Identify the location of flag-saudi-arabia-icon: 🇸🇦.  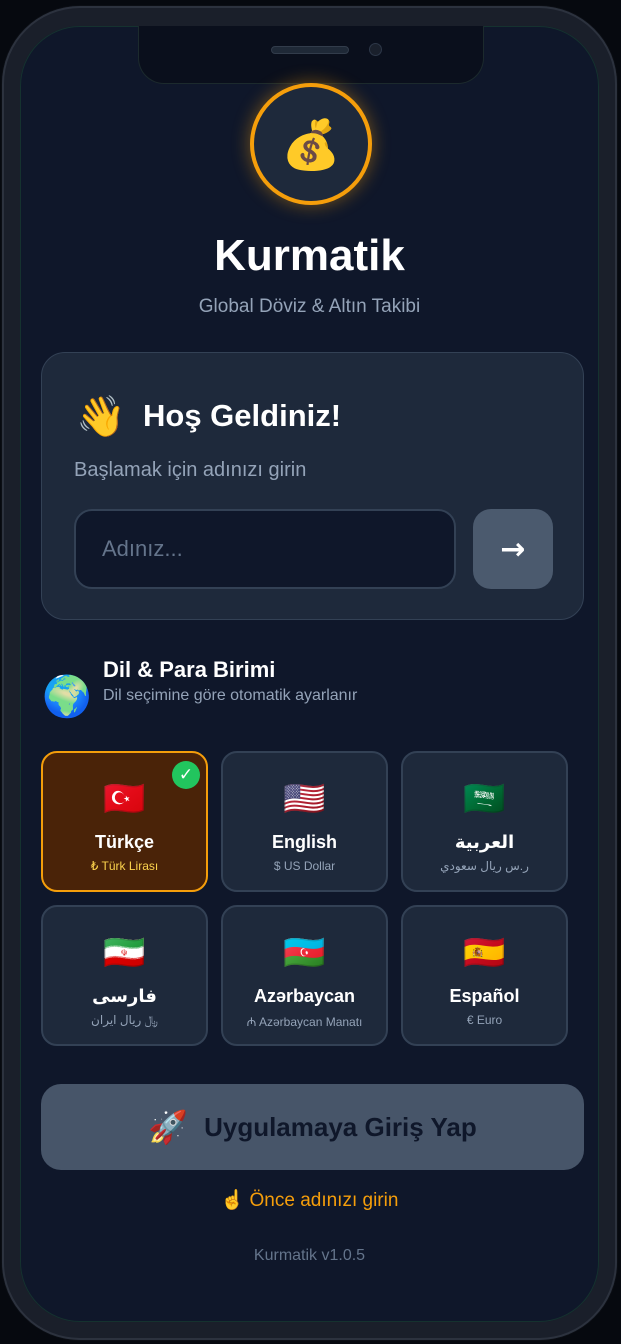
(484, 799).